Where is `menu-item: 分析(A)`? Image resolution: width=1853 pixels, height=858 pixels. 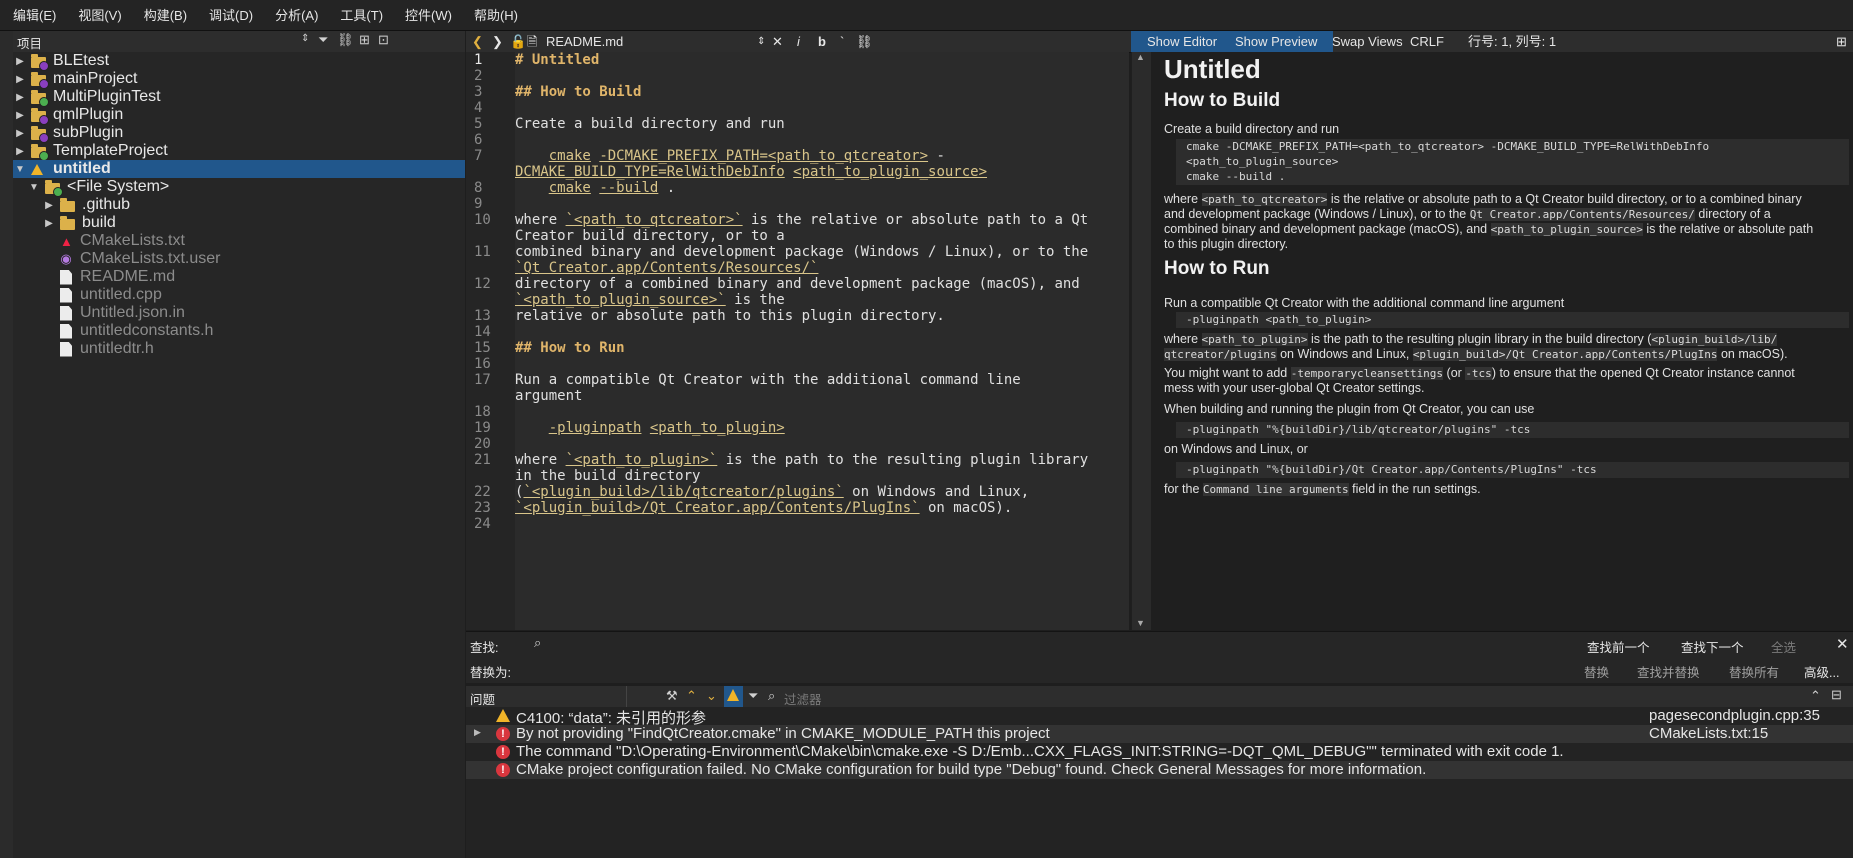
menu-item: 分析(A) is located at coordinates (296, 15).